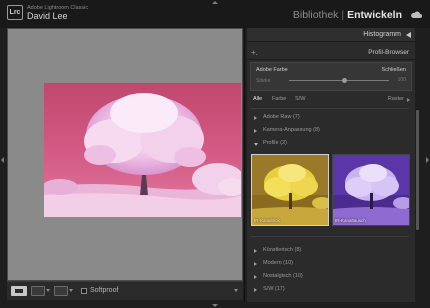 This screenshot has width=430, height=308. I want to click on close-profile-browser-button: Schließen, so click(394, 70).